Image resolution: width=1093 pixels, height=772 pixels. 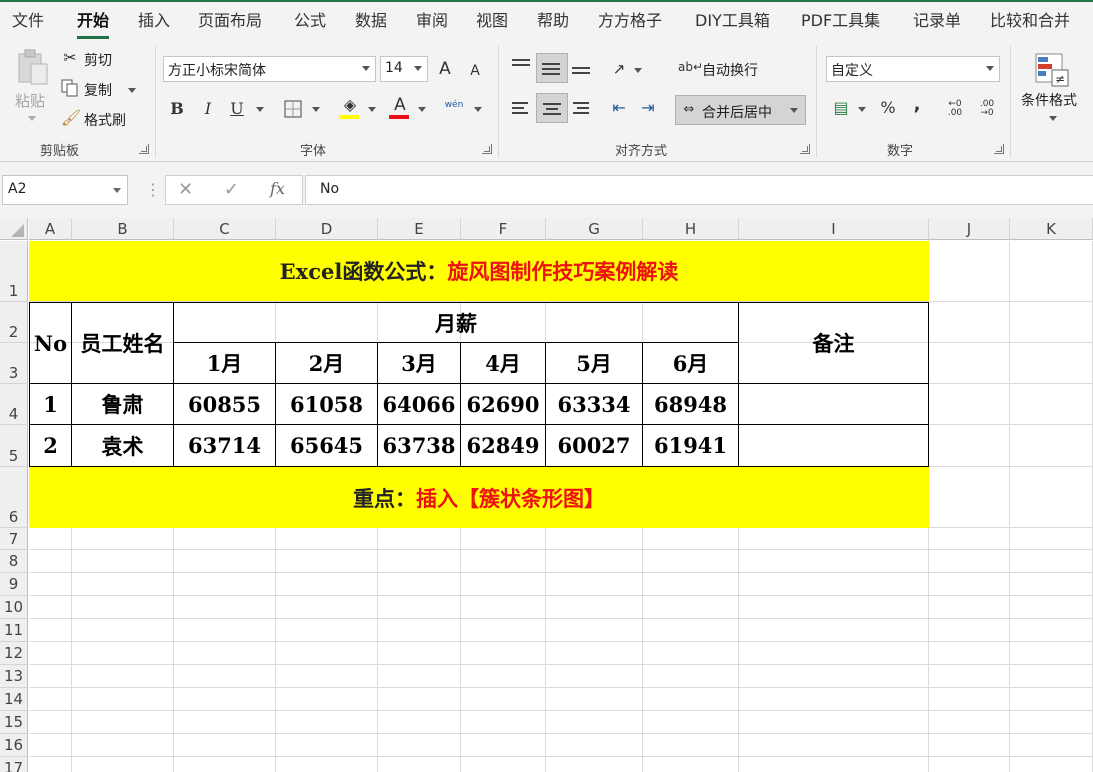 I want to click on border-icon, so click(x=293, y=109).